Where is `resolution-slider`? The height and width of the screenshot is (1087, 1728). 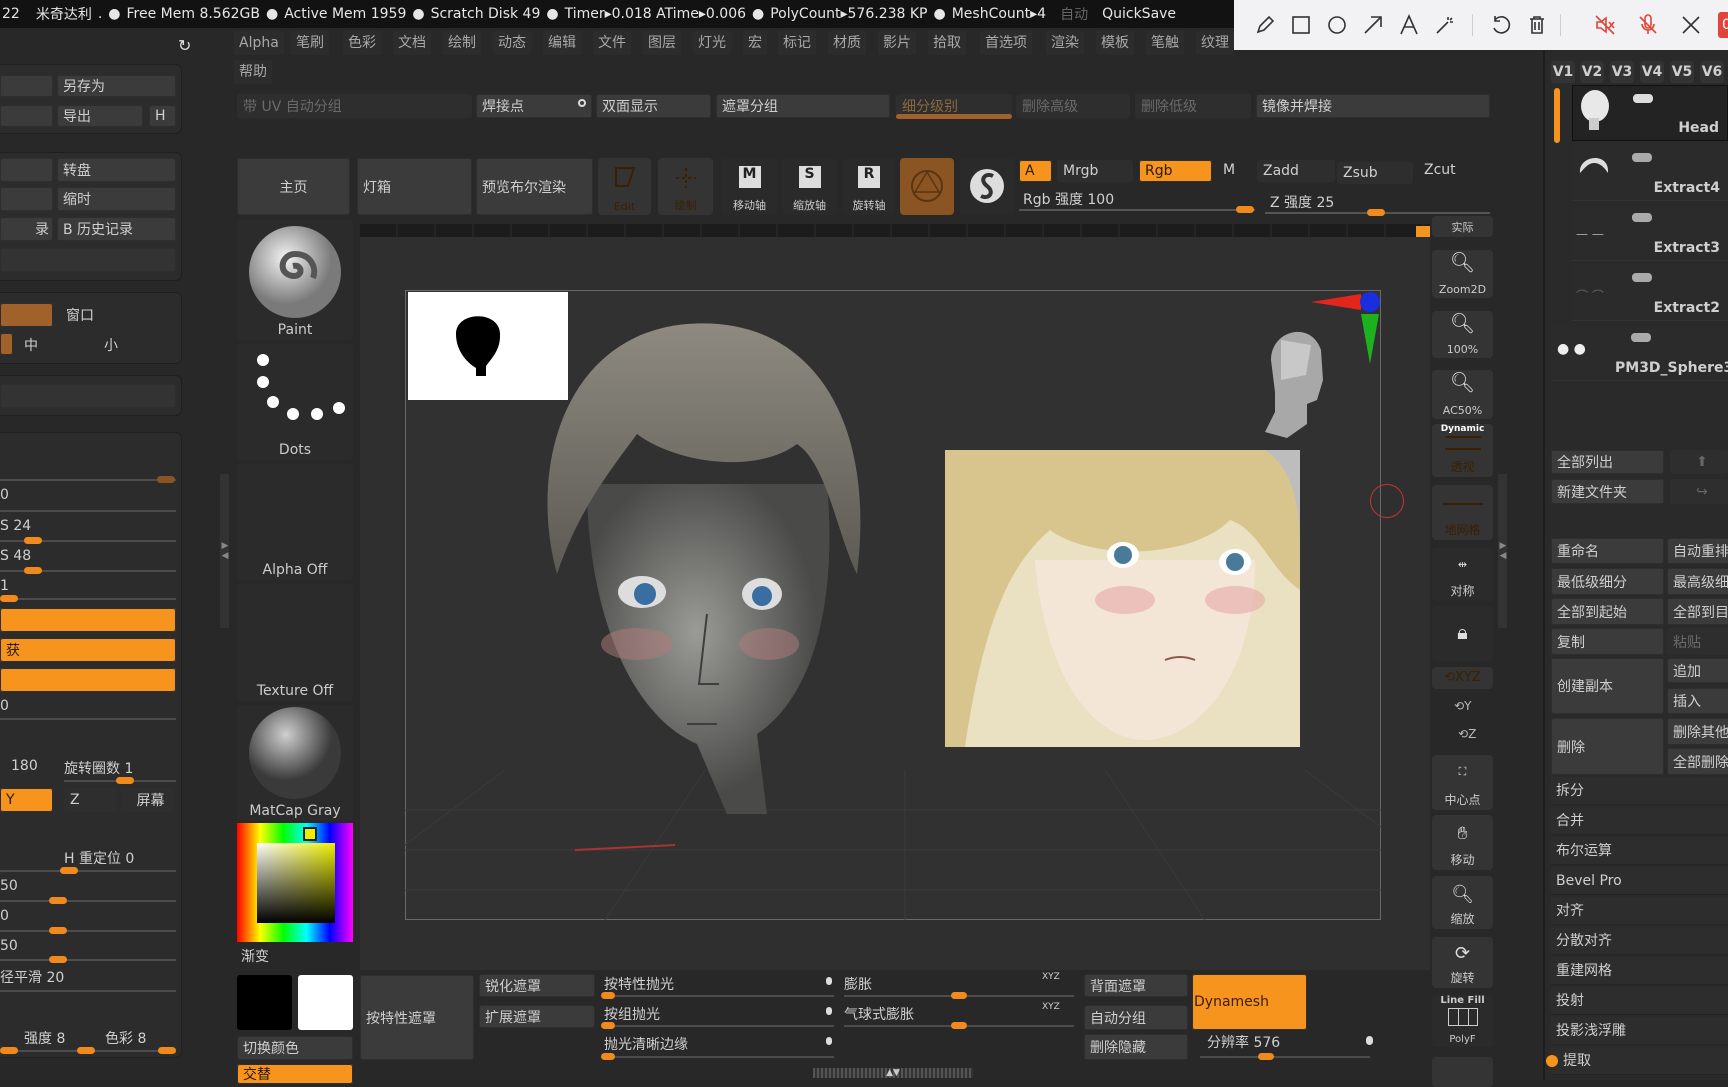
resolution-slider is located at coordinates (1285, 1057).